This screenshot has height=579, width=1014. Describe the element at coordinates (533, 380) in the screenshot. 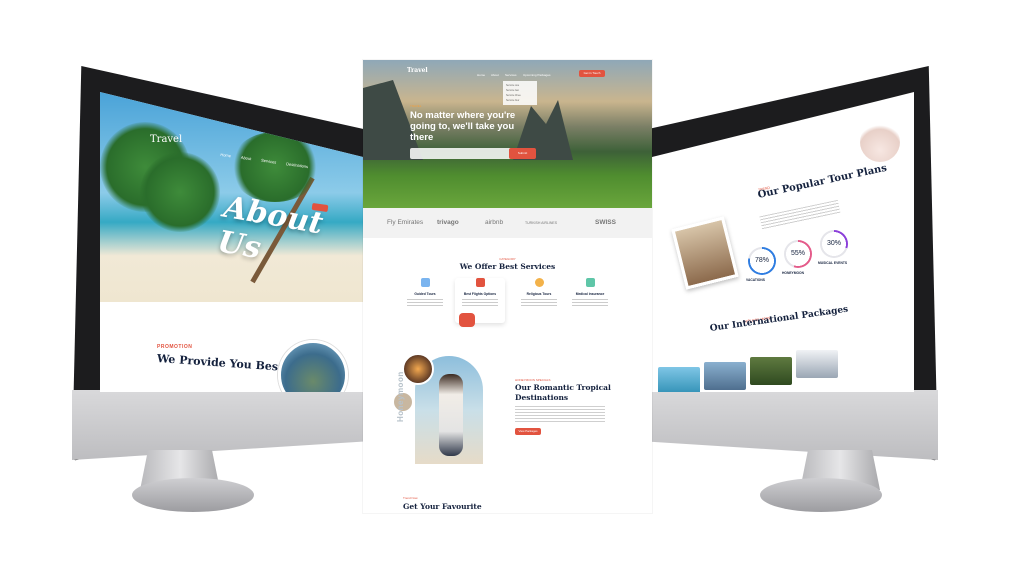

I see `honeymoon-tag: HONEYMOON SPECIALS` at that location.